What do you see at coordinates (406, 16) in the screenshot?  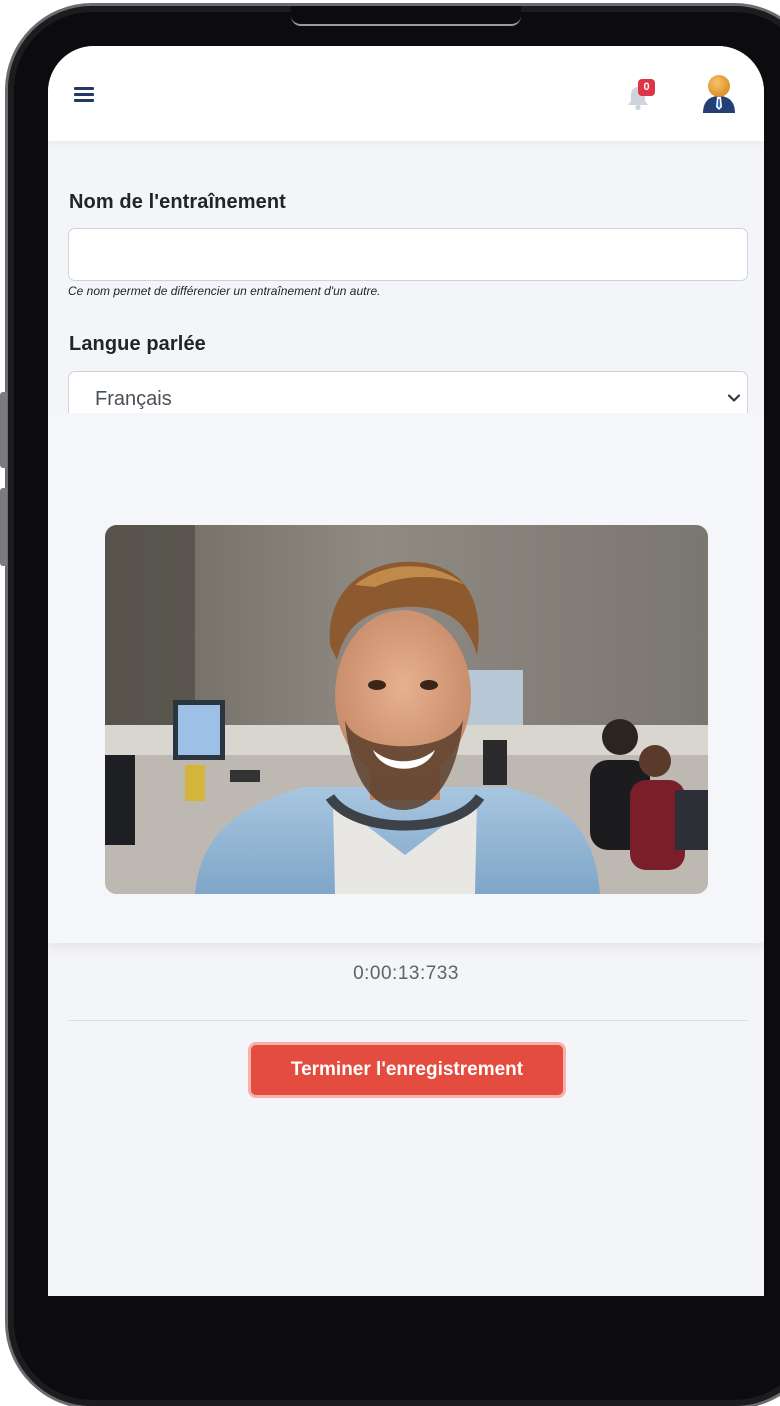 I see `phone-notch` at bounding box center [406, 16].